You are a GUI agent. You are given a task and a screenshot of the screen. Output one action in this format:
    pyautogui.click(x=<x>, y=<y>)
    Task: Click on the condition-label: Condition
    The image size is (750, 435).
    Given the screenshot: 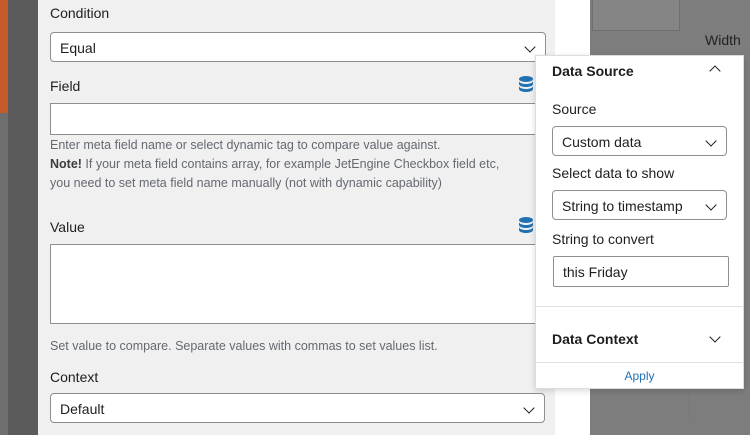 What is the action you would take?
    pyautogui.click(x=80, y=13)
    